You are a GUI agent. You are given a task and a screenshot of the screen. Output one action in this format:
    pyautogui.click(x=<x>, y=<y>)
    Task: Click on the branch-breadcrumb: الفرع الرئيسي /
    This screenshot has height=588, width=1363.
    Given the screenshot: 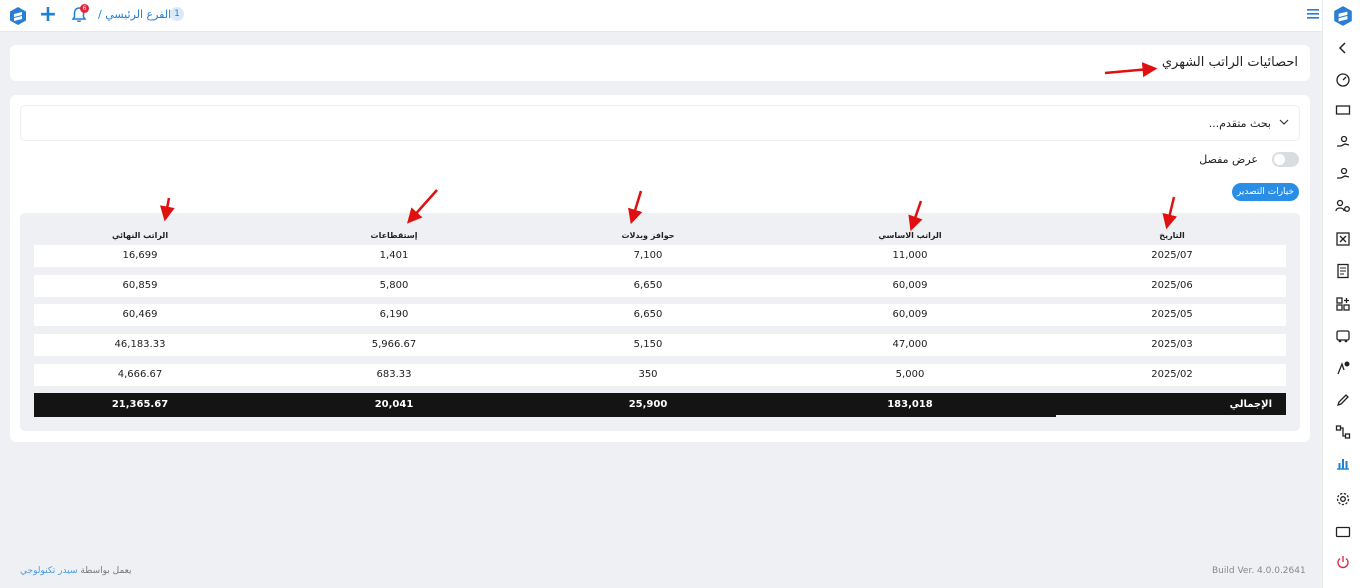 What is the action you would take?
    pyautogui.click(x=134, y=14)
    